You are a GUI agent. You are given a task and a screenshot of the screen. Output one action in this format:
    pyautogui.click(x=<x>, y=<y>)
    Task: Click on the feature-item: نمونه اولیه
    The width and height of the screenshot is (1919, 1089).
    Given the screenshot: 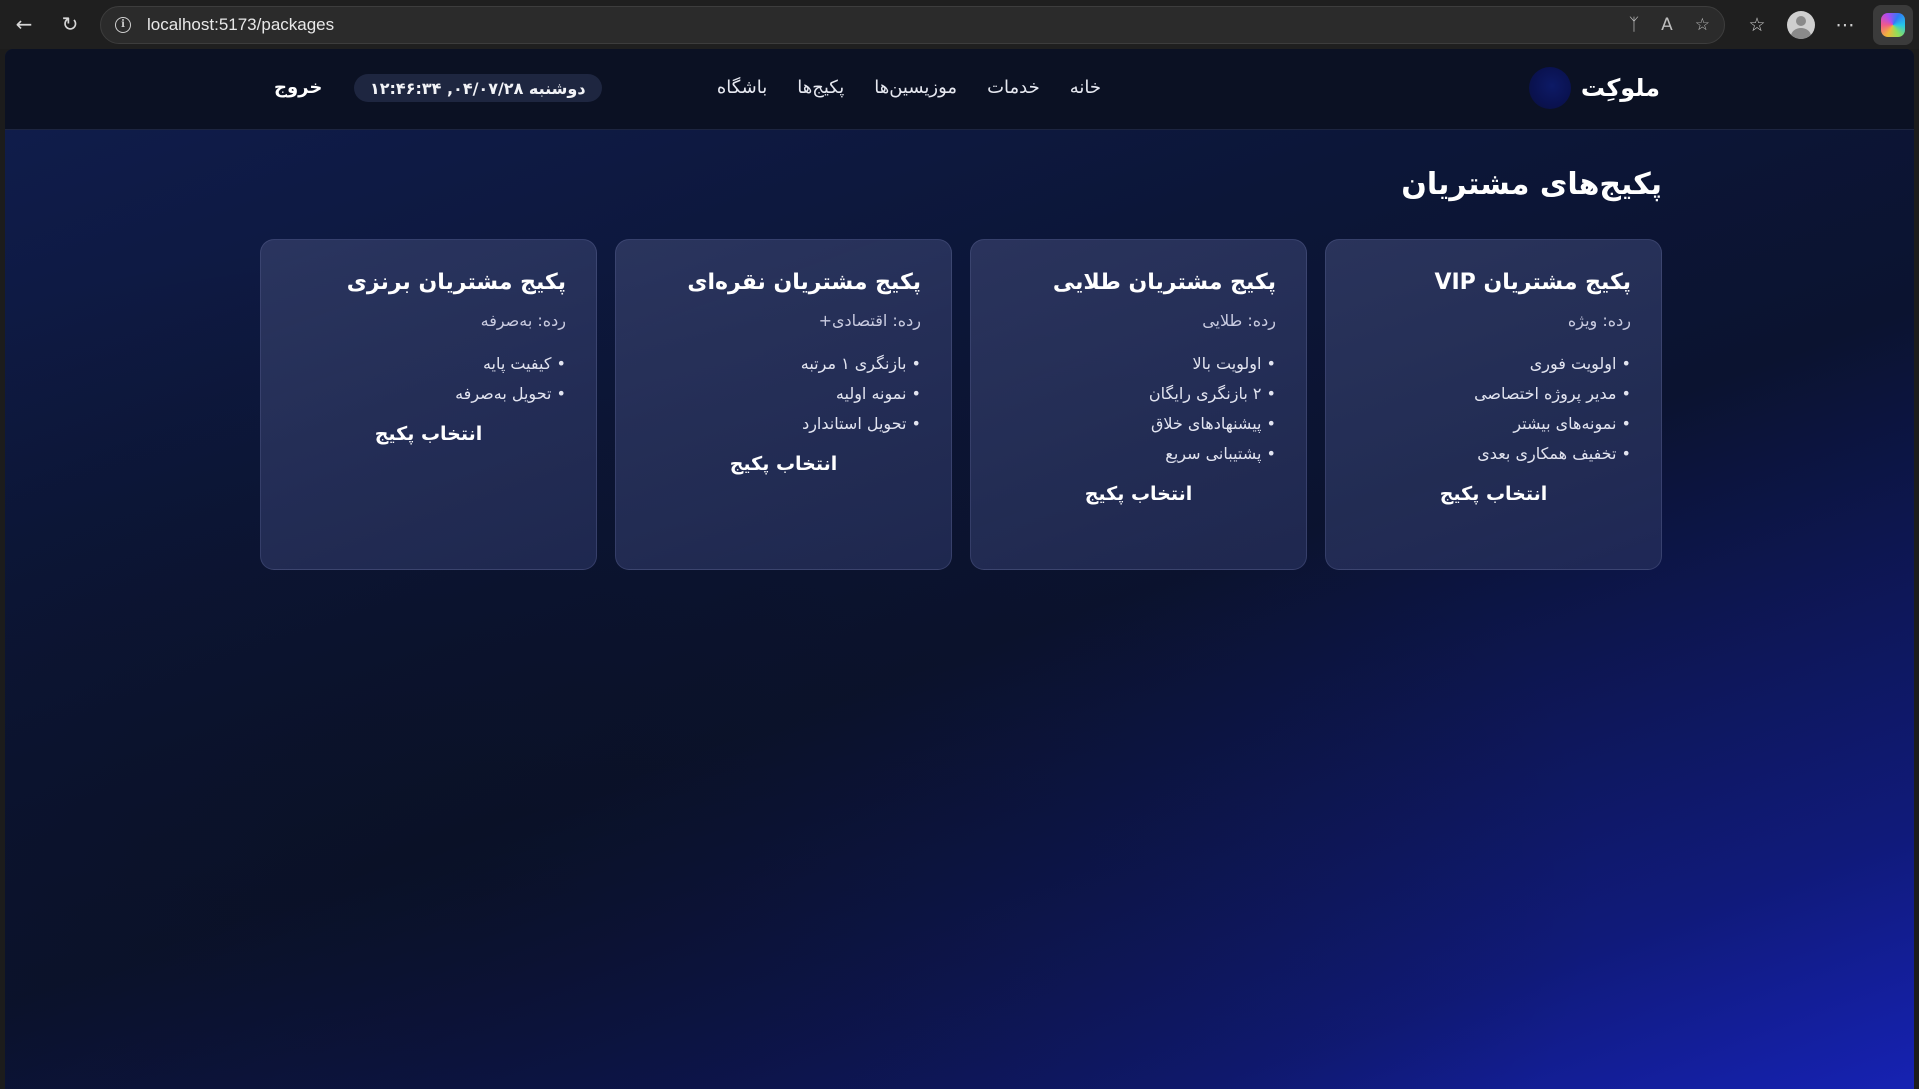 What is the action you would take?
    pyautogui.click(x=783, y=394)
    